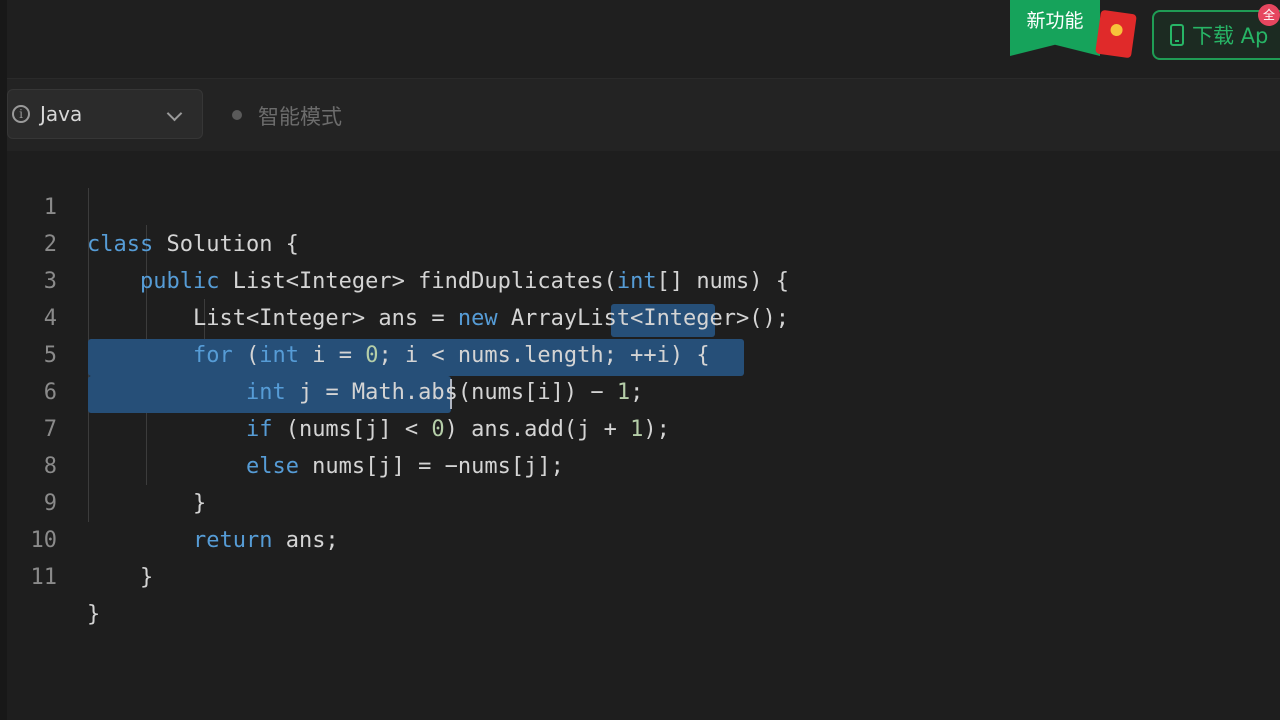 The height and width of the screenshot is (720, 1280). What do you see at coordinates (643, 500) in the screenshot?
I see `code-line: 9 return ans;` at bounding box center [643, 500].